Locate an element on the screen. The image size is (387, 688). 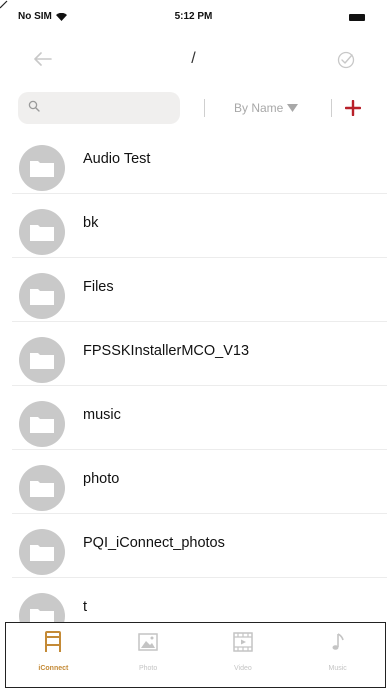
tab-video: Video is located at coordinates (243, 655).